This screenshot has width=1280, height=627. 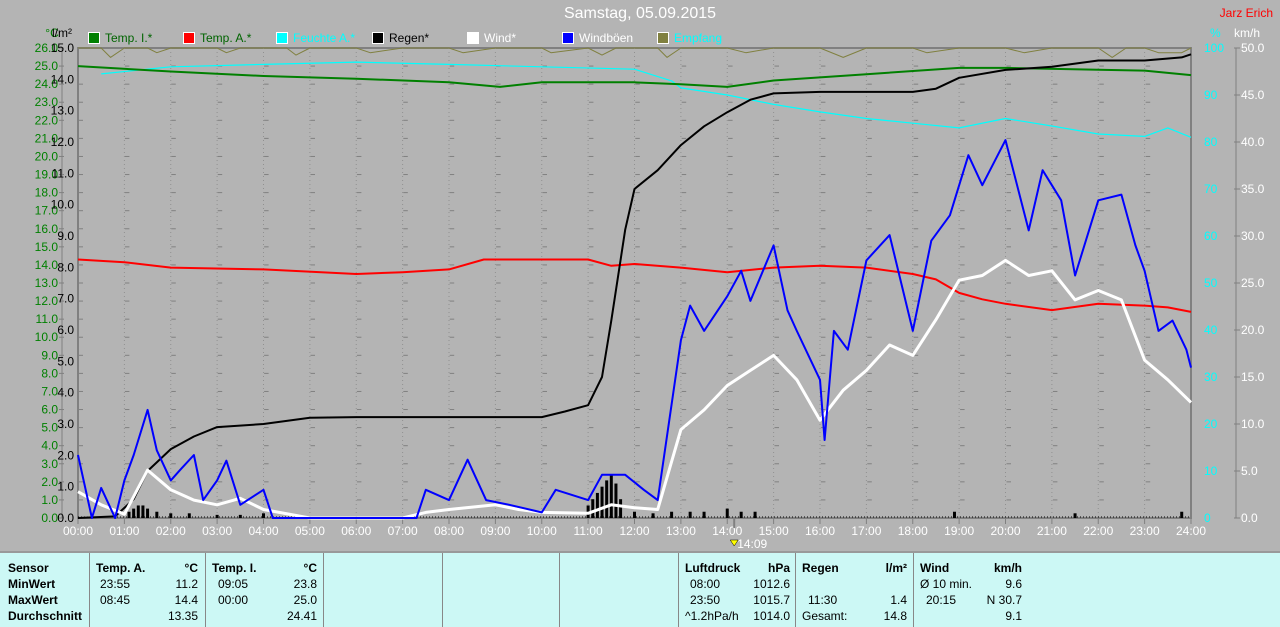 I want to click on rain-tick-label: 5.0, so click(x=65, y=361).